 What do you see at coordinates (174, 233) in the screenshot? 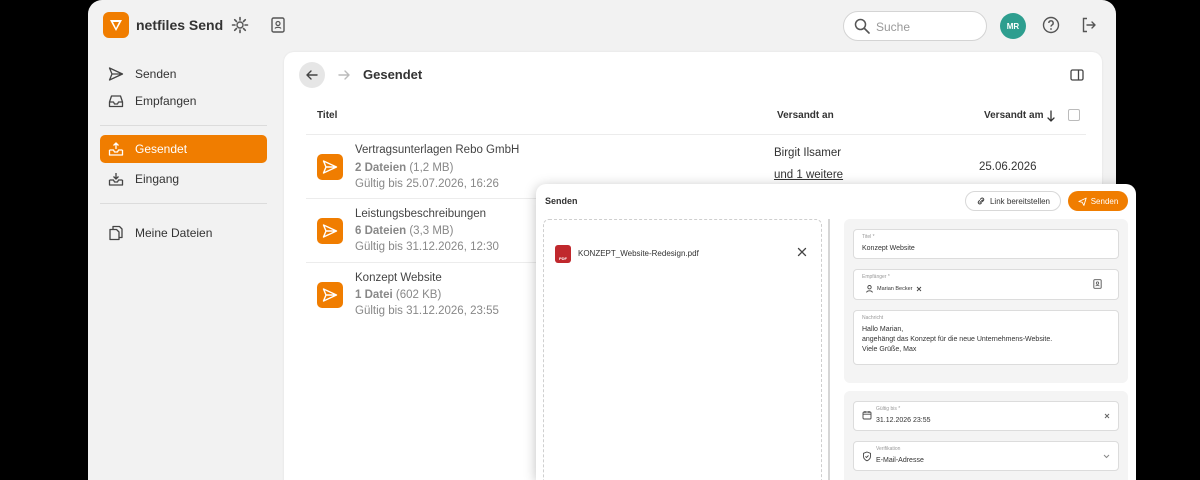
I see `sidebar-item-label: Meine Dateien` at bounding box center [174, 233].